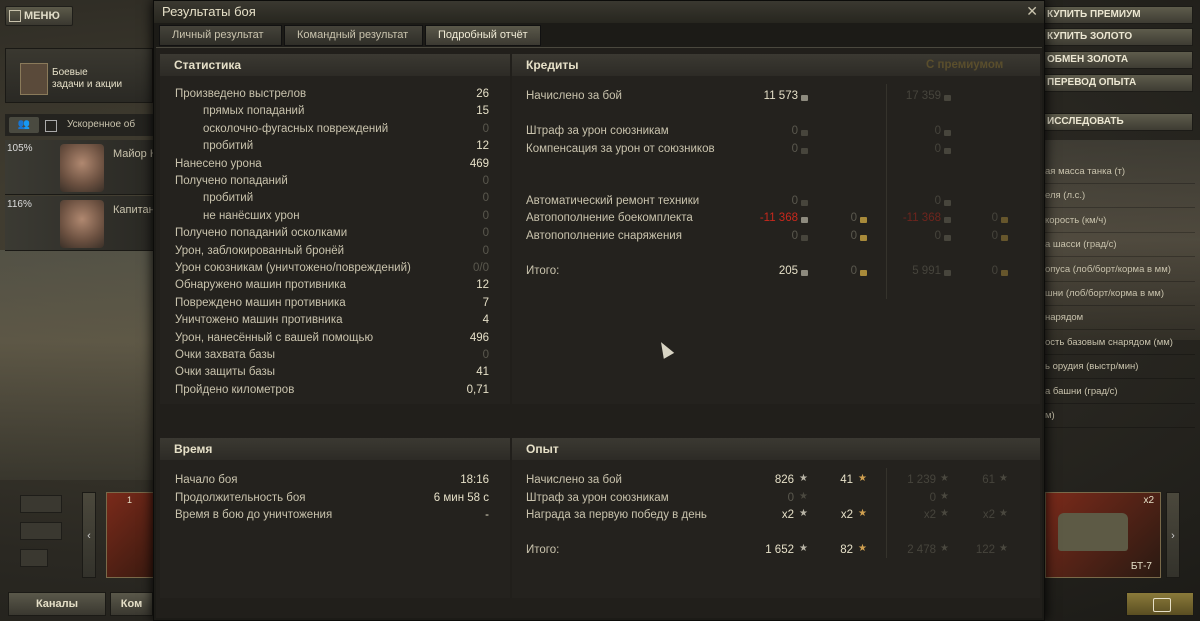 The width and height of the screenshot is (1200, 621). Describe the element at coordinates (604, 236) in the screenshot. I see `credit-label: Автопополнение снаряжения` at that location.